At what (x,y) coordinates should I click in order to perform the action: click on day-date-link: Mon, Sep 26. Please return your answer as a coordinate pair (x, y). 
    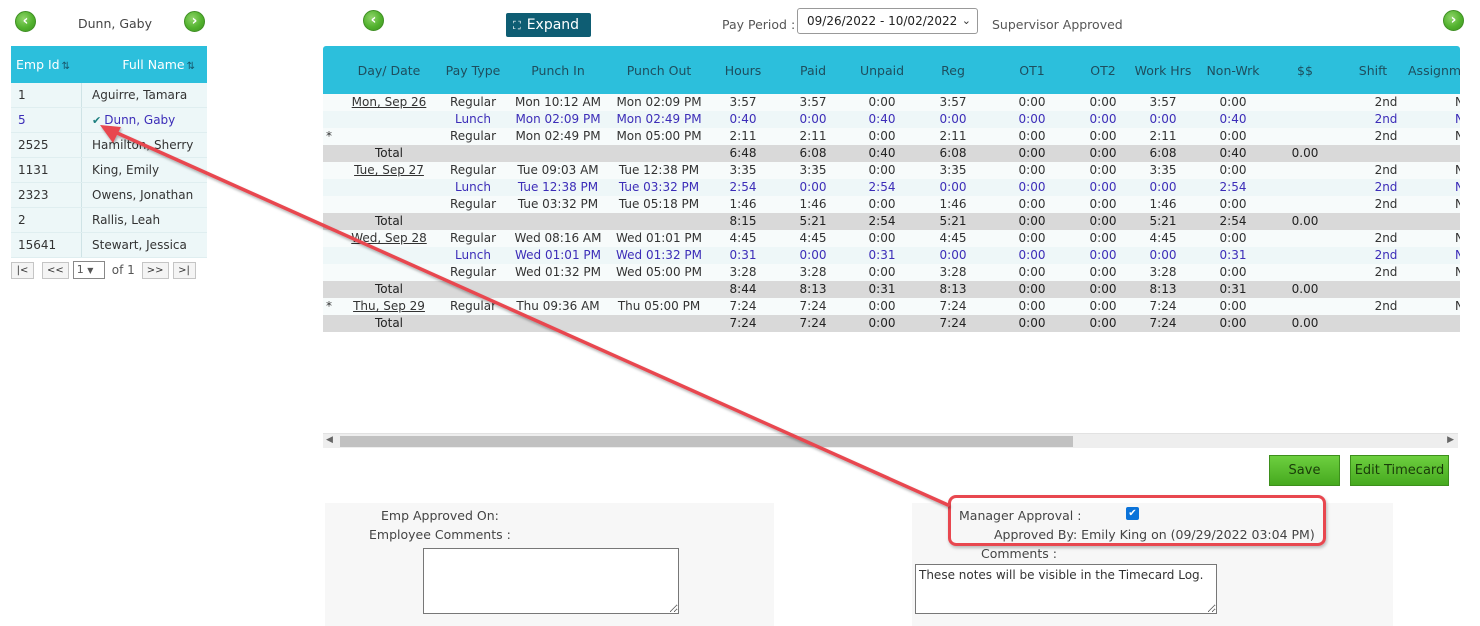
    Looking at the image, I should click on (389, 102).